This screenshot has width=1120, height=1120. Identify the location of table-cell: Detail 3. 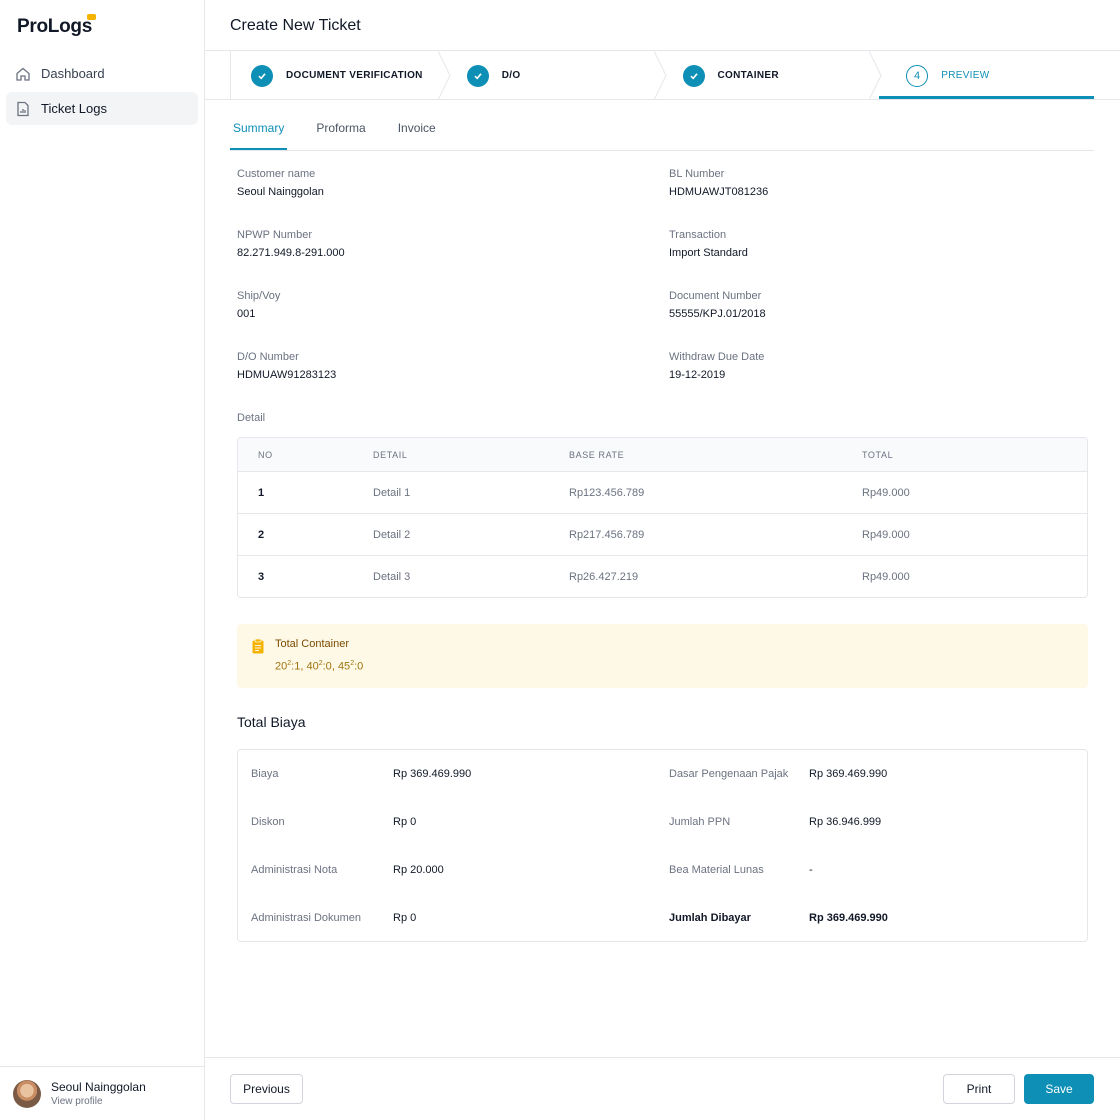
(392, 576).